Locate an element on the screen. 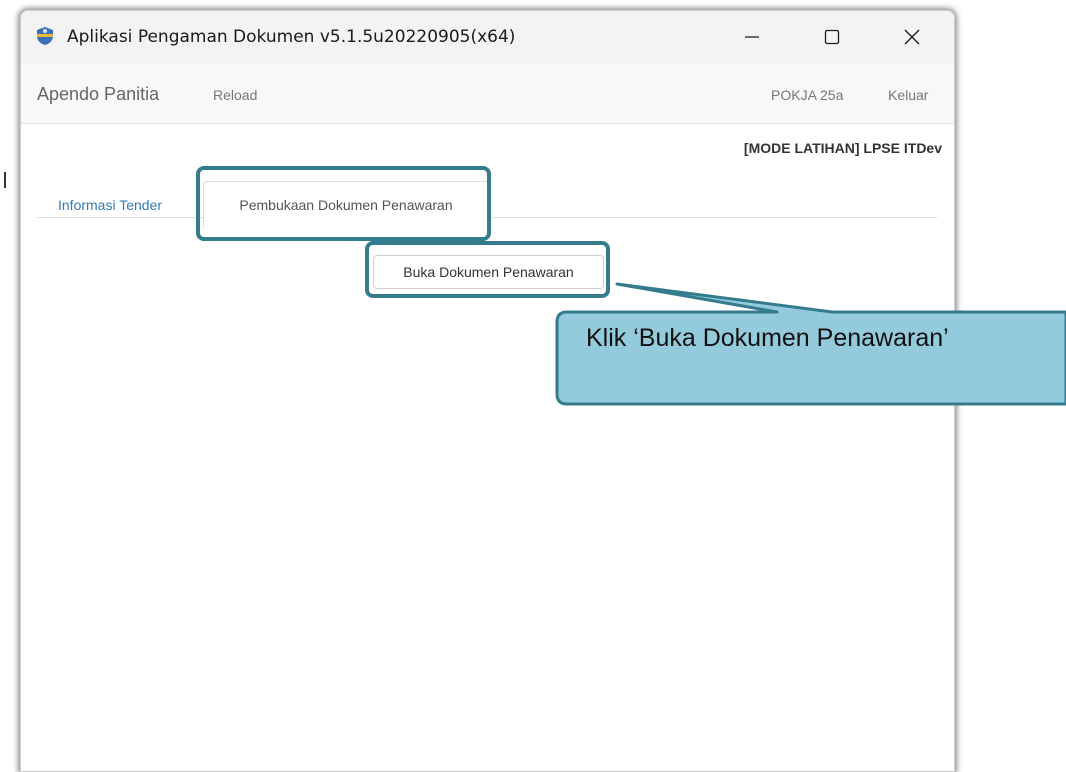  callout-text: Klik ‘Buka Dokumen Penawaran’ is located at coordinates (767, 338).